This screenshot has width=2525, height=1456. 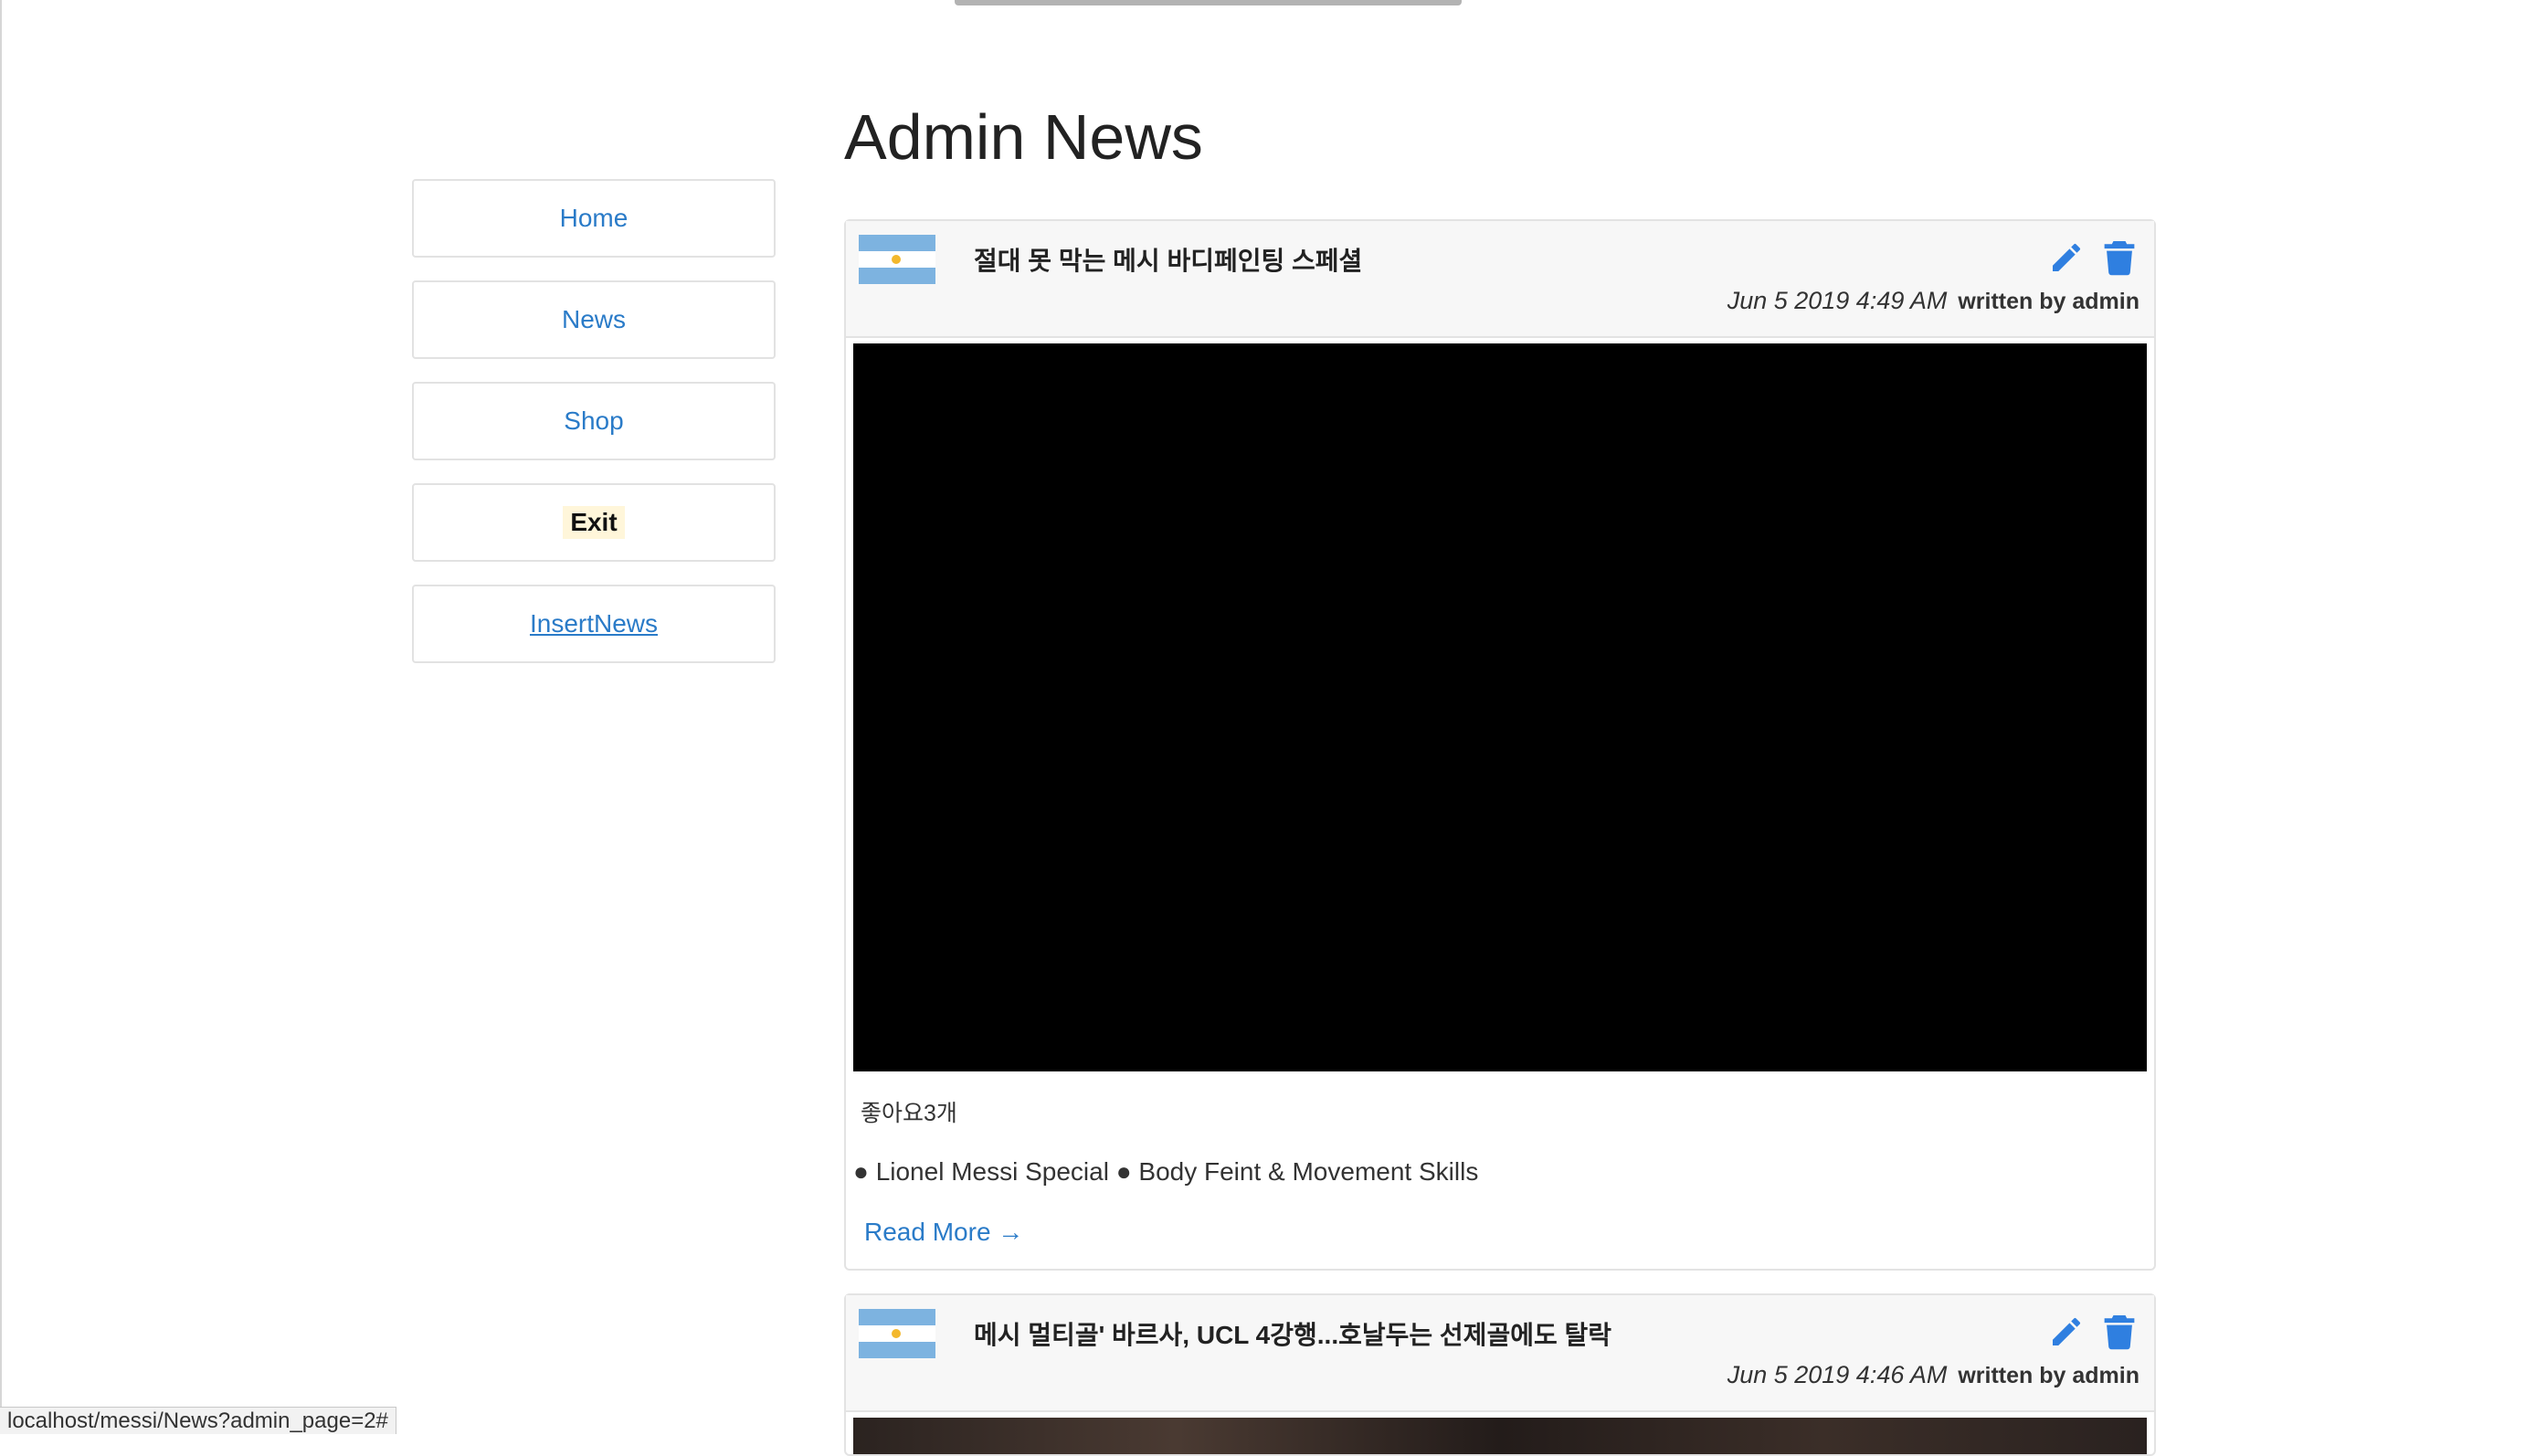 What do you see at coordinates (1500, 1436) in the screenshot?
I see `video-embed` at bounding box center [1500, 1436].